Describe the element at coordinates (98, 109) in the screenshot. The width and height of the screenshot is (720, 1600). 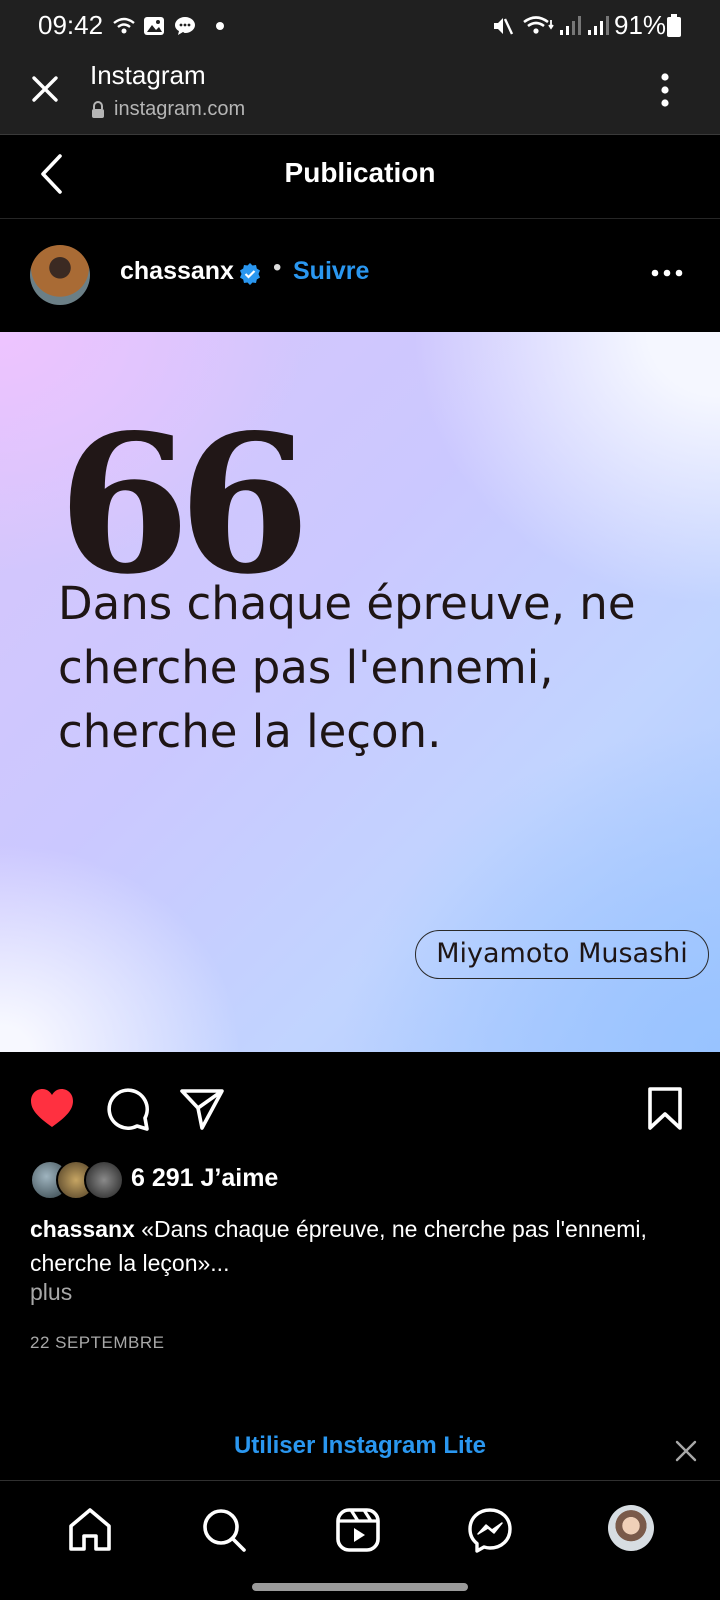
I see `lock-icon` at that location.